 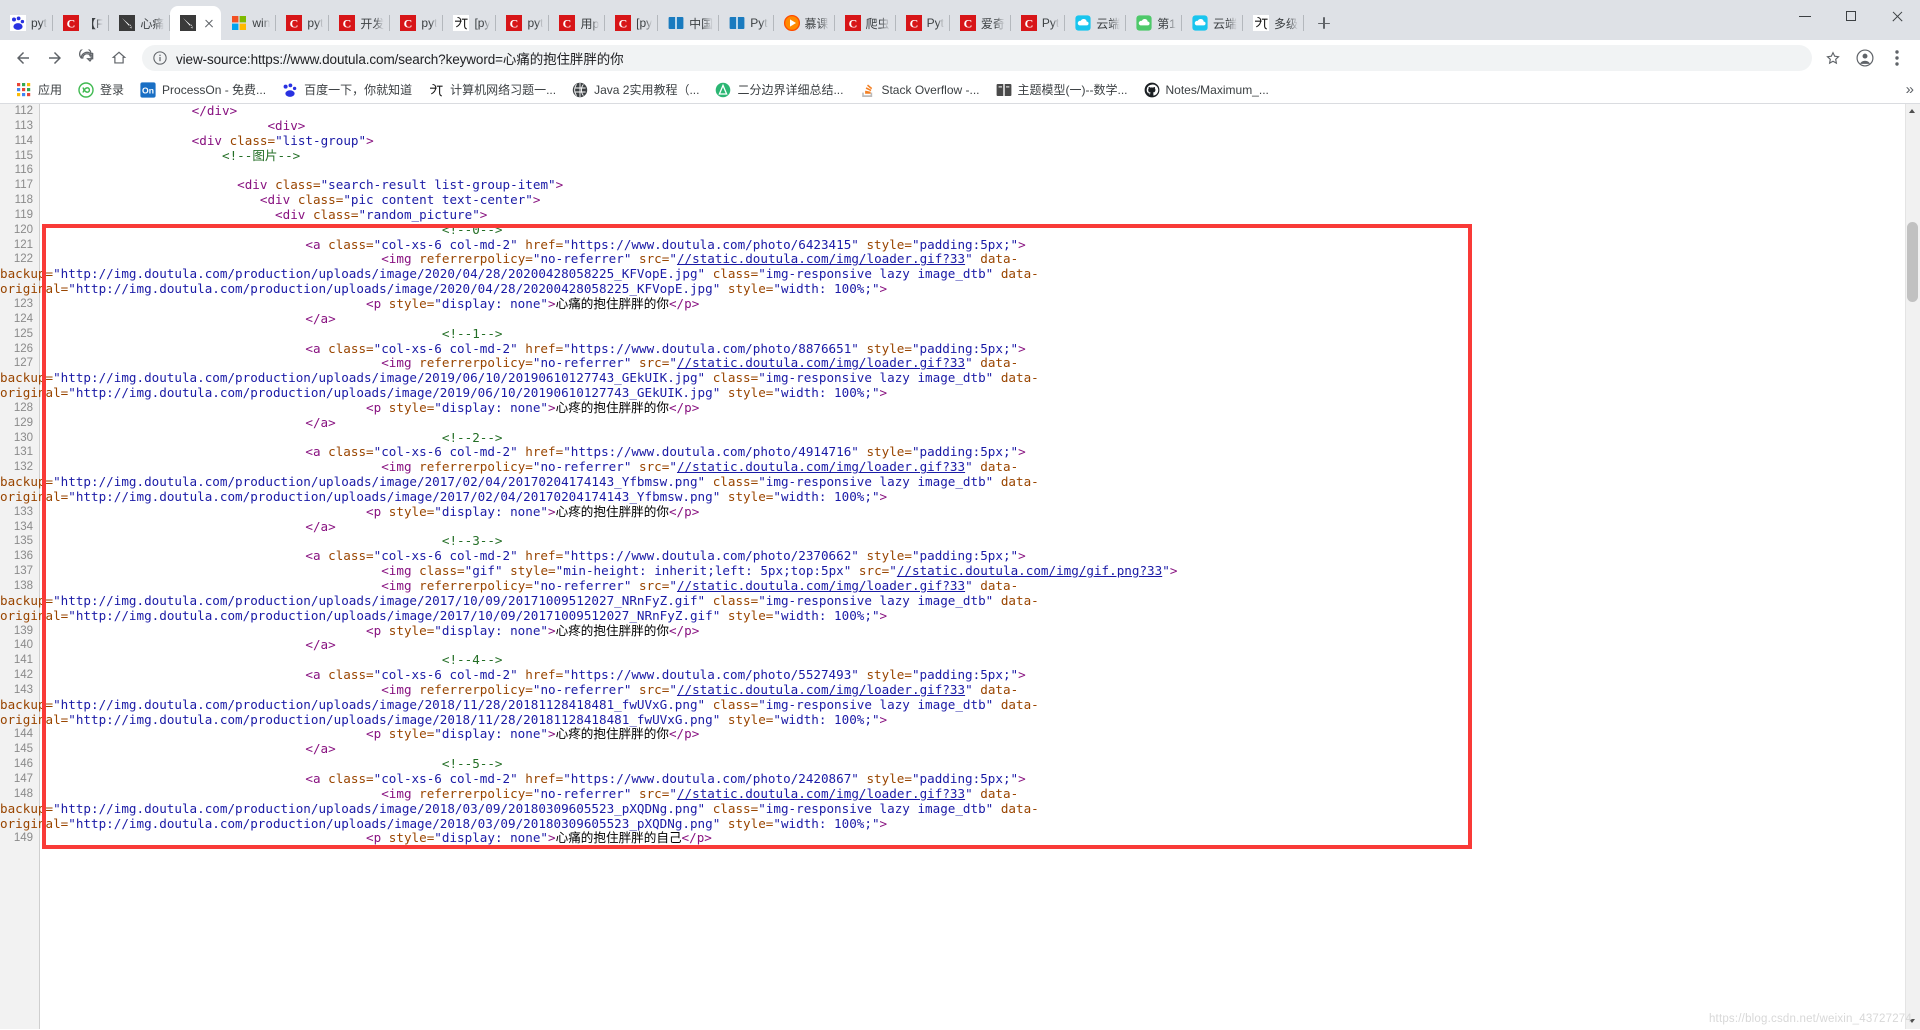 I want to click on back-button, so click(x=23, y=58).